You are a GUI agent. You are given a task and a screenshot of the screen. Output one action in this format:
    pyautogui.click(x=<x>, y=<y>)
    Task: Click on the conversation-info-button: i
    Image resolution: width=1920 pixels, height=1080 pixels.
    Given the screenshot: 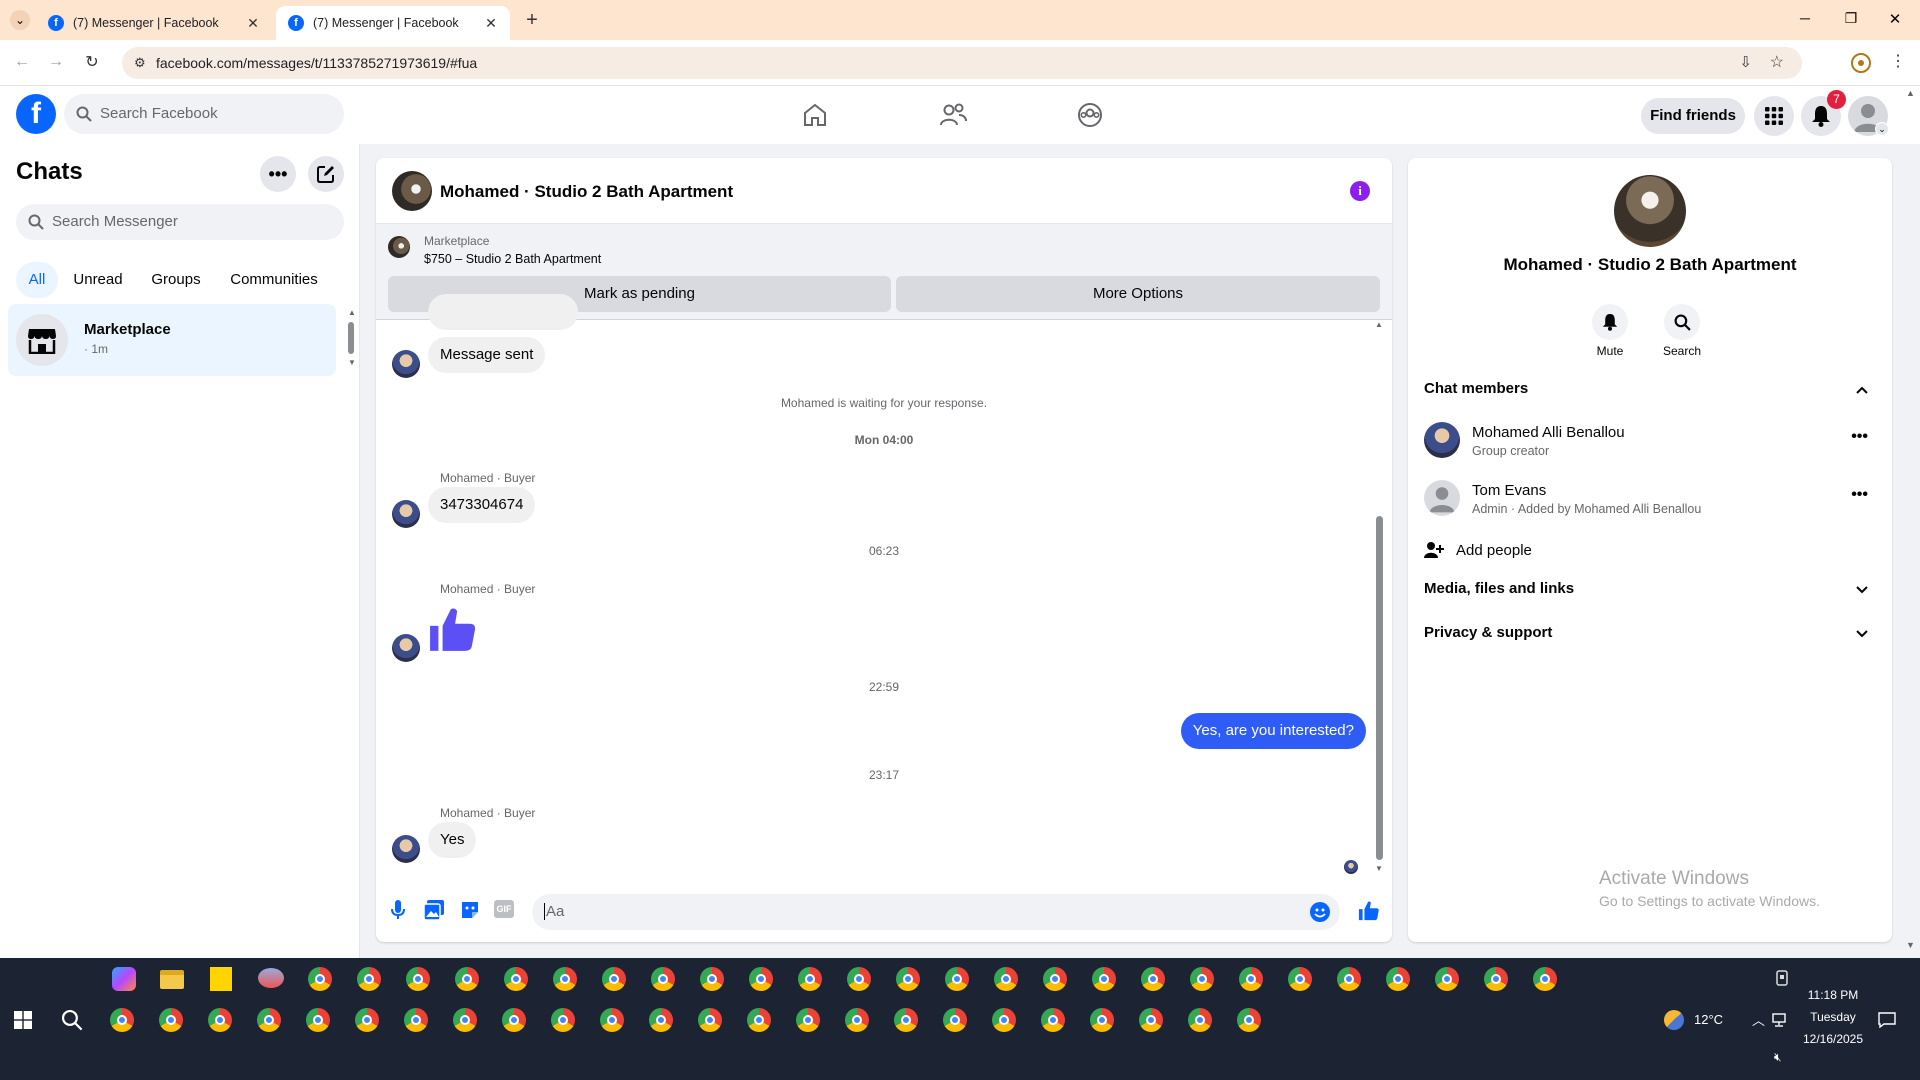 What is the action you would take?
    pyautogui.click(x=1360, y=191)
    